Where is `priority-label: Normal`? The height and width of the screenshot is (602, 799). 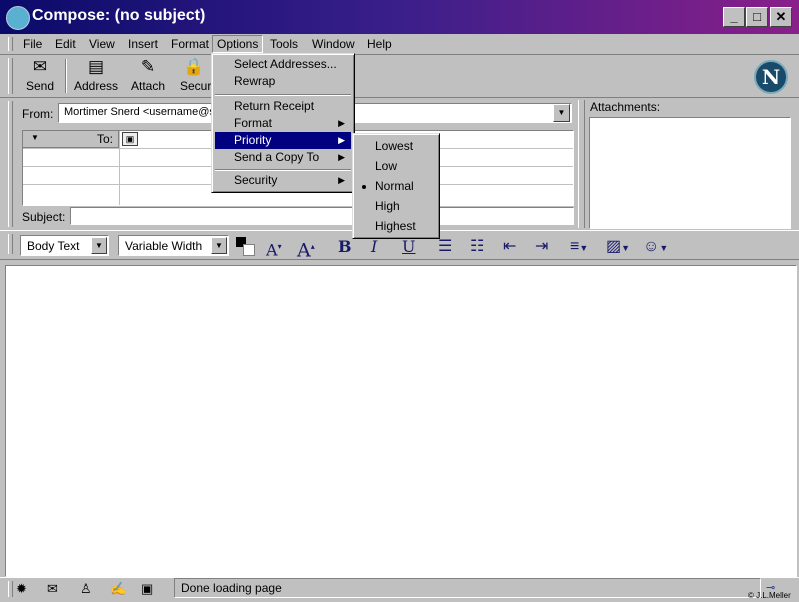
priority-label: Normal is located at coordinates (394, 186).